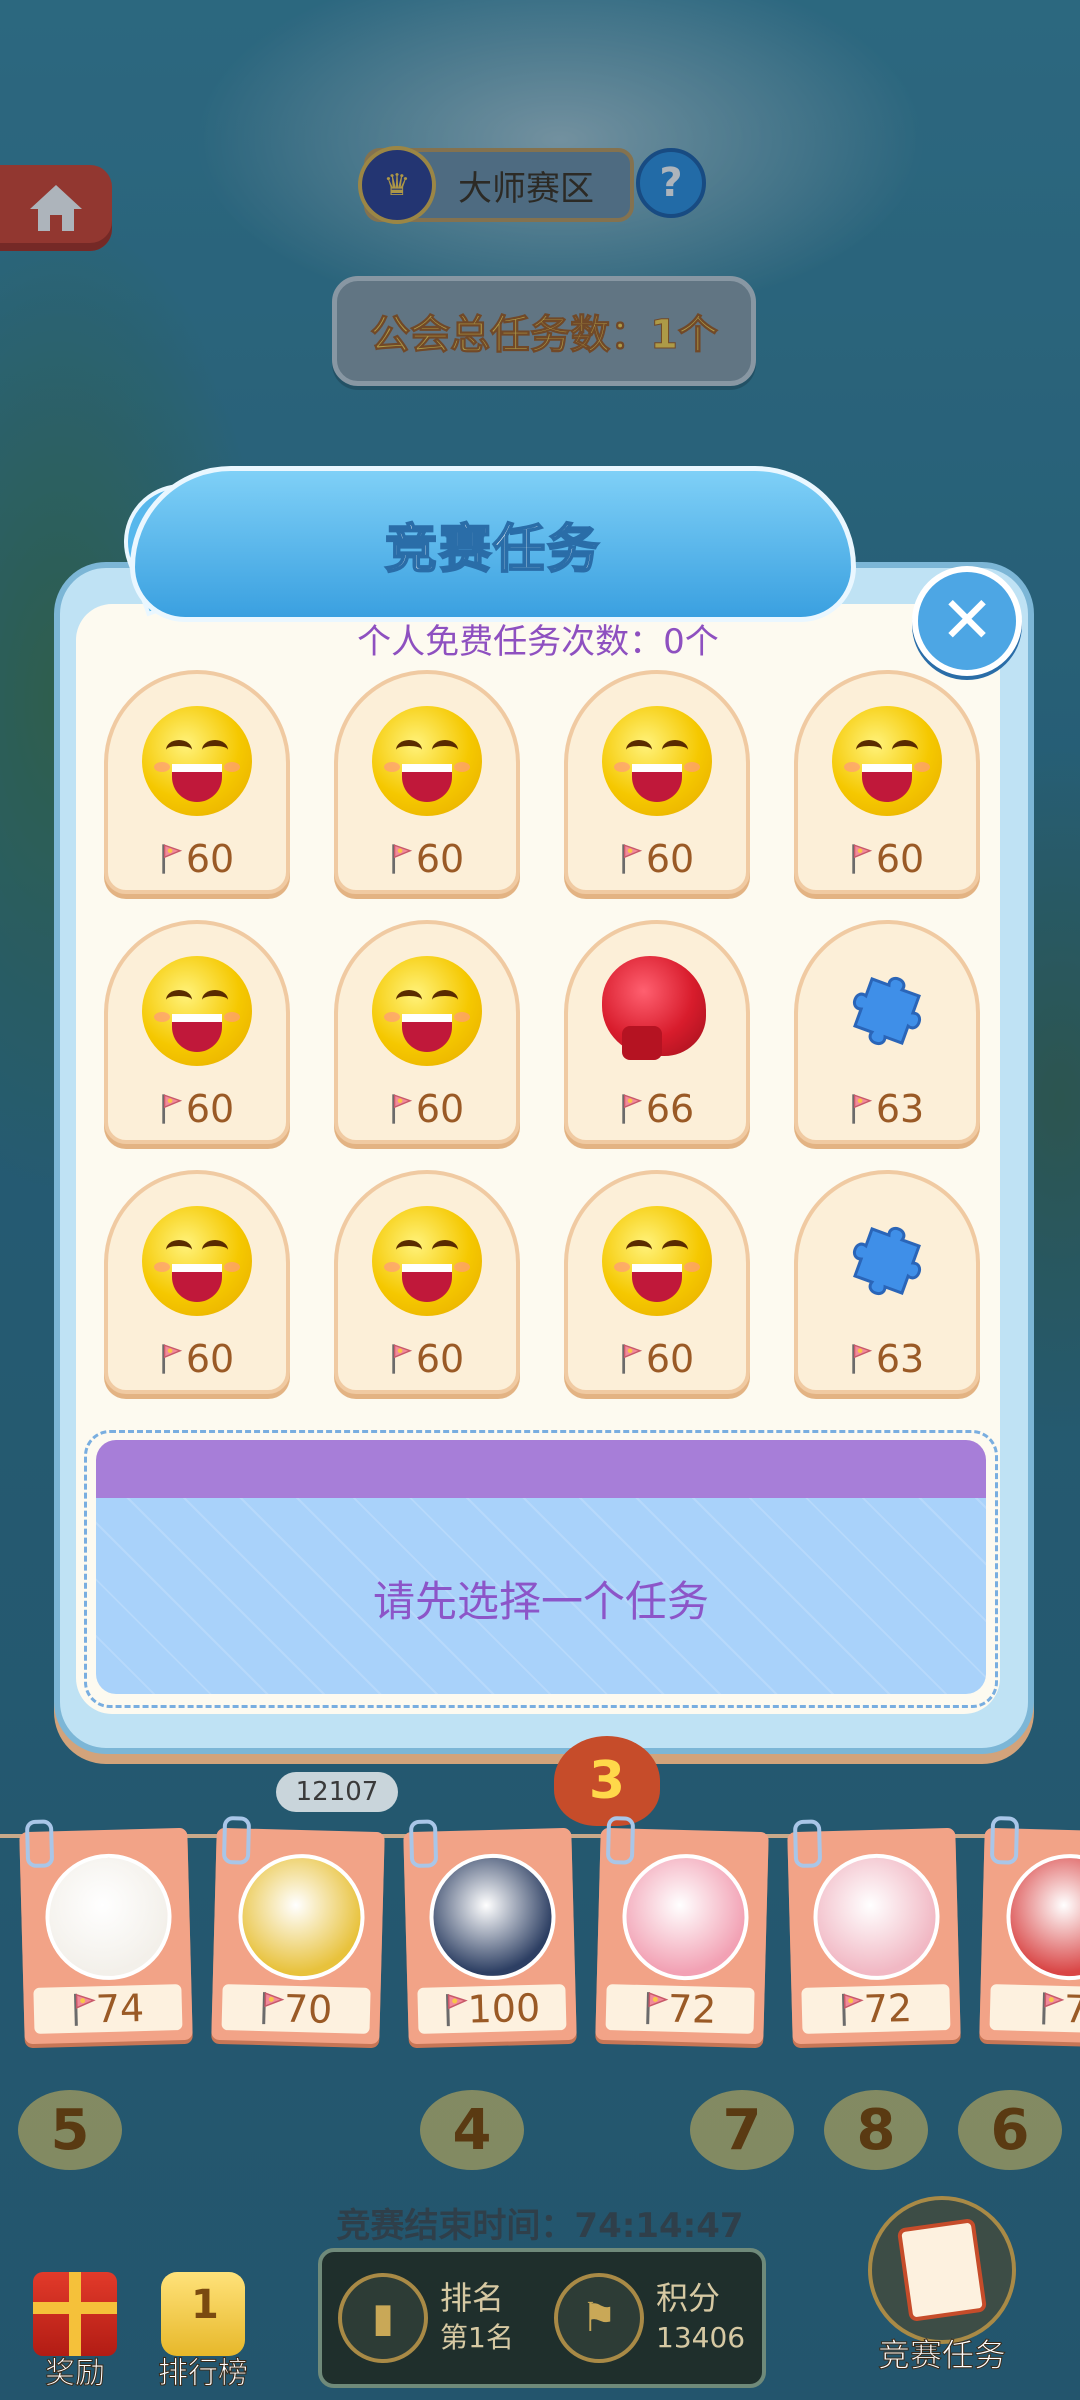 The image size is (1080, 2400). Describe the element at coordinates (70, 2130) in the screenshot. I see `board-number-bubble: 5` at that location.